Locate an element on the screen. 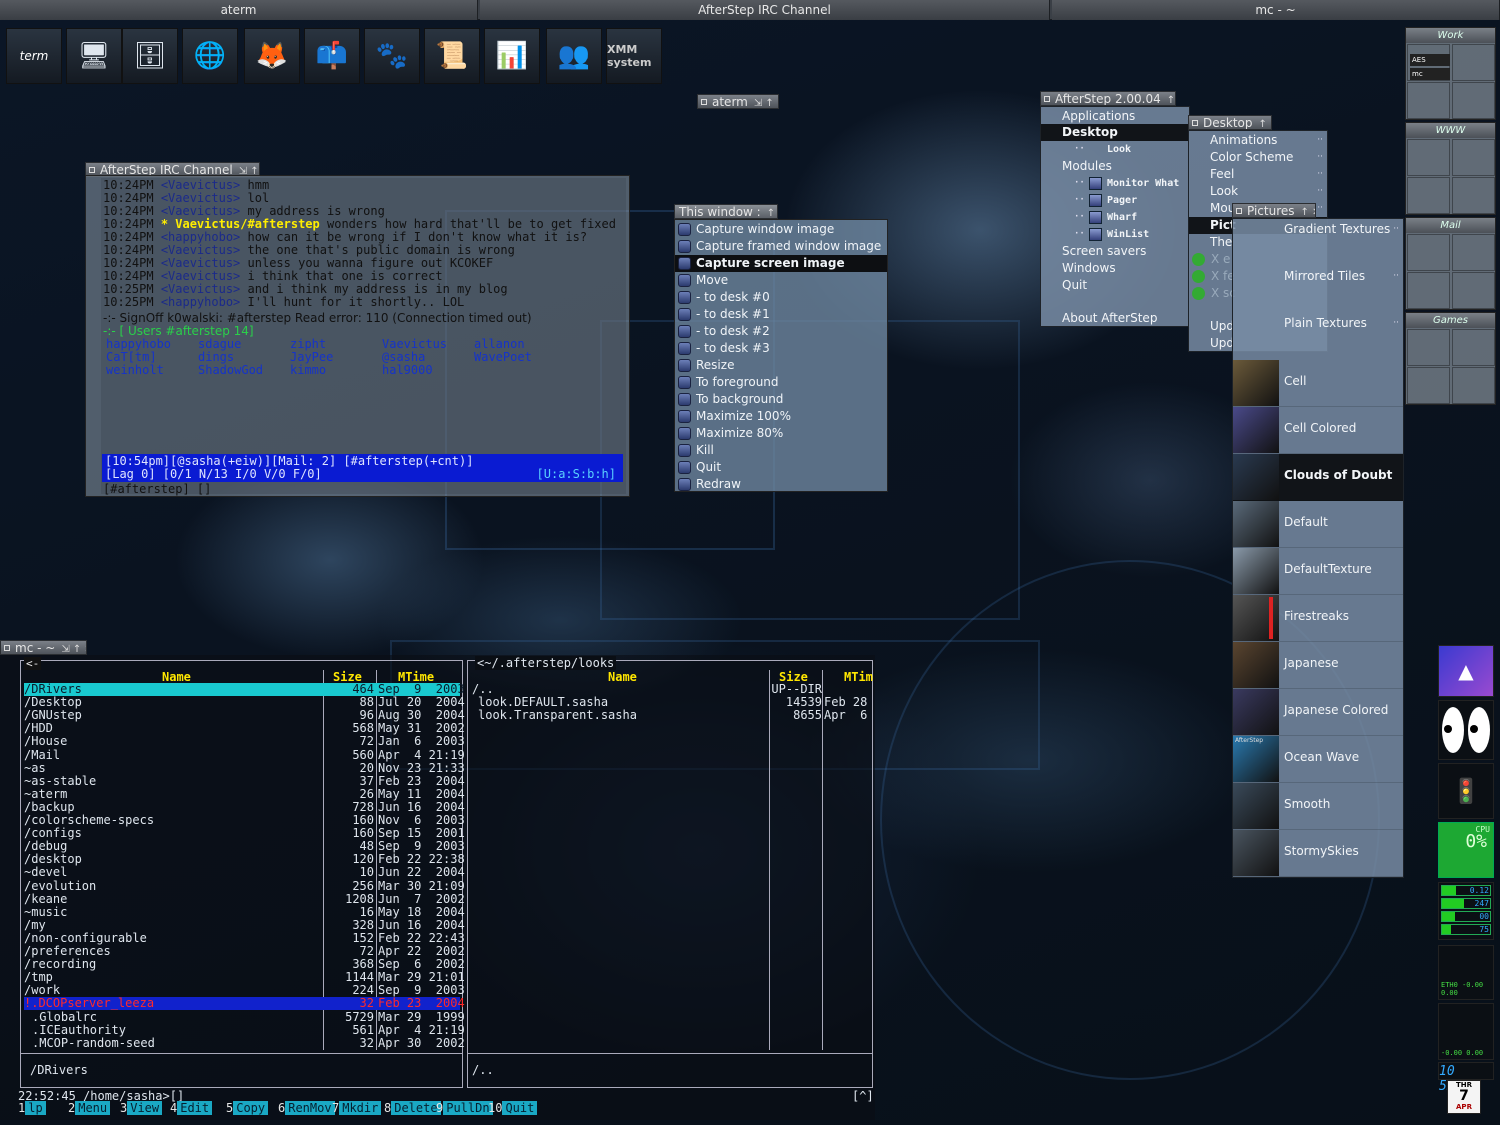  afterstep-menu-item: ·· WinList is located at coordinates (1115, 234).